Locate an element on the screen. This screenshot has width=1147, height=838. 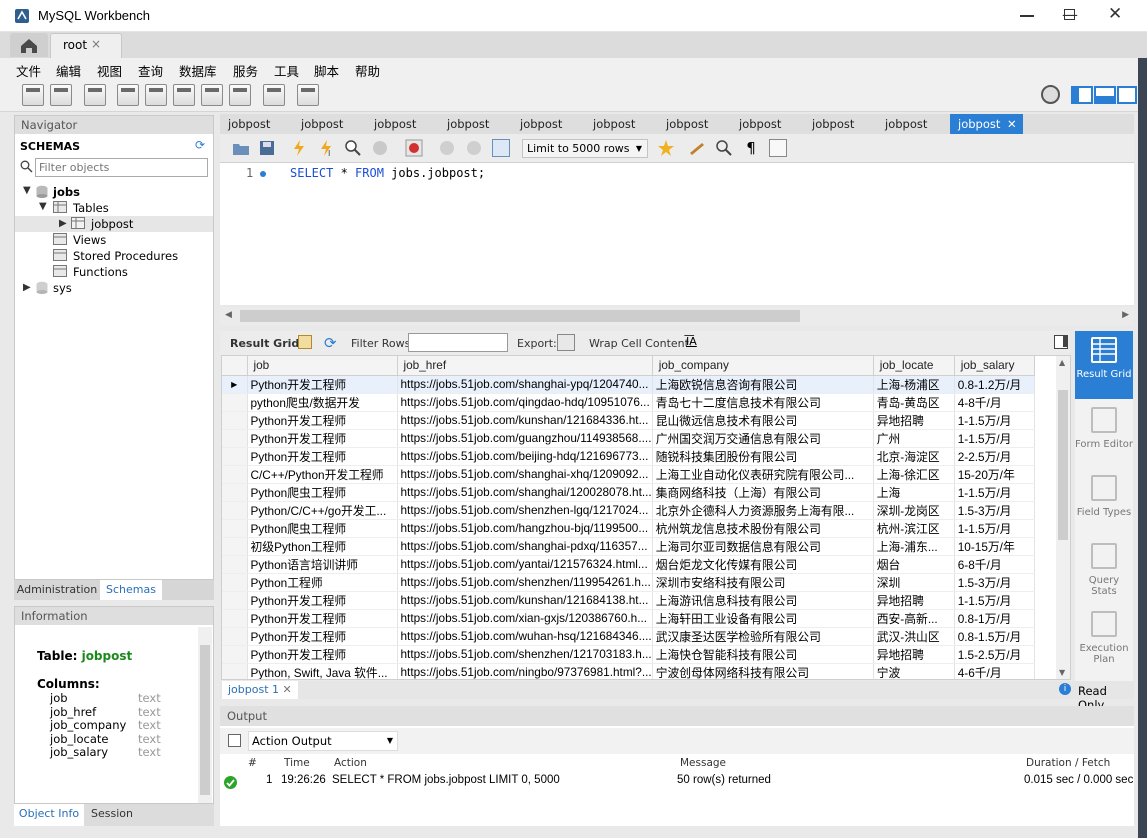
find-icon is located at coordinates (724, 148).